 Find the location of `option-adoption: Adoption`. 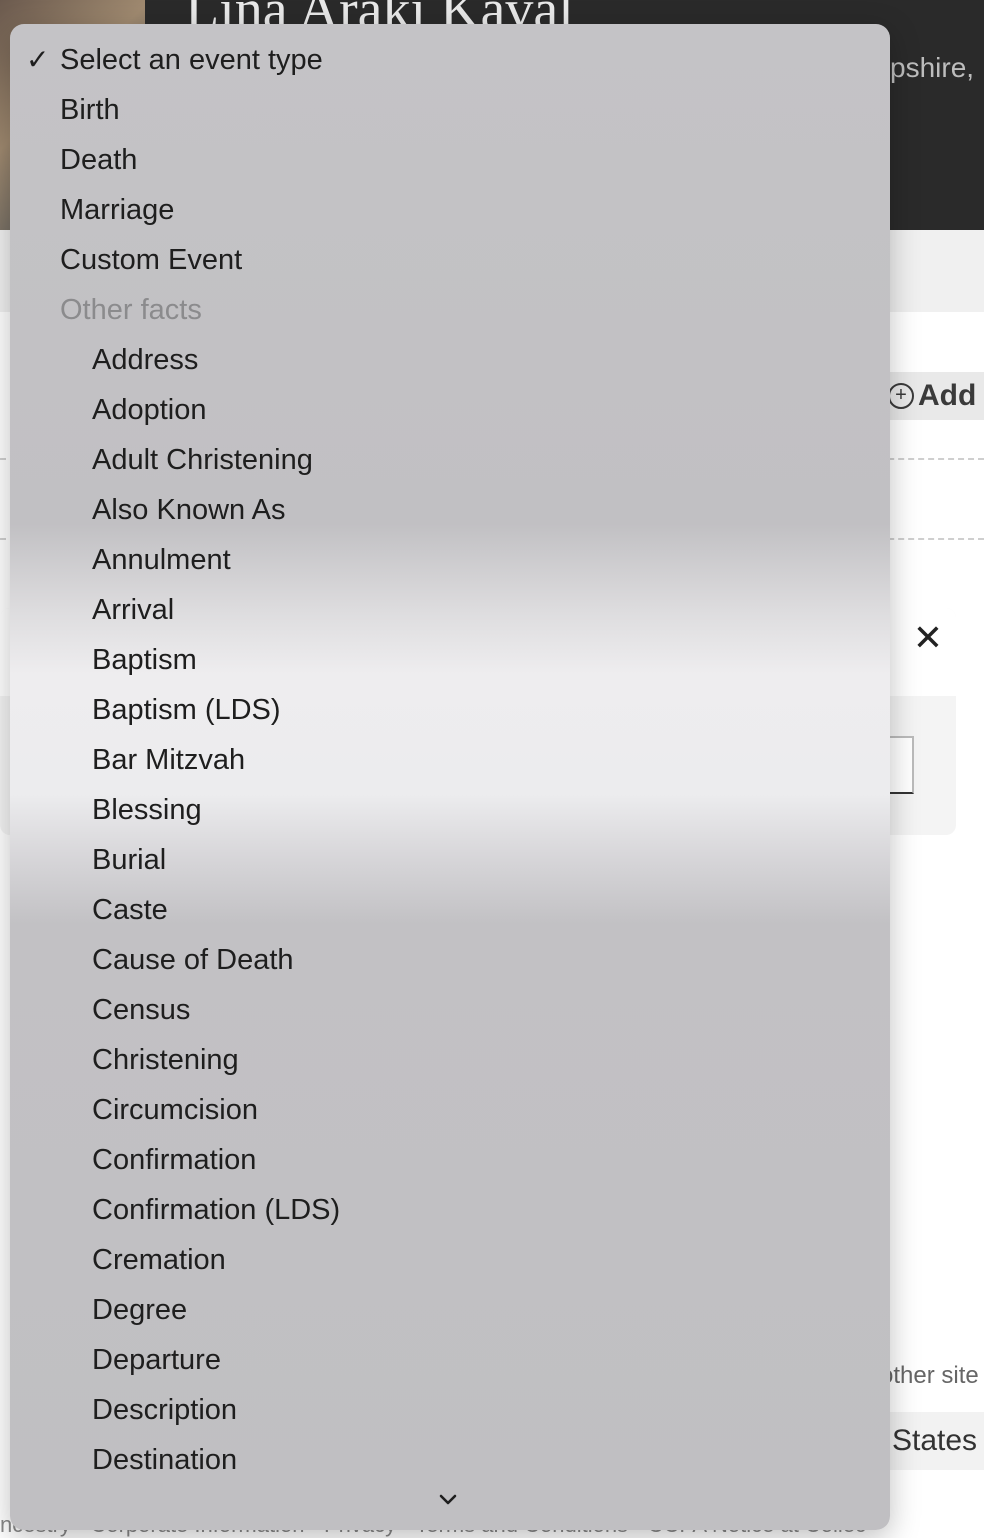

option-adoption: Adoption is located at coordinates (149, 410).